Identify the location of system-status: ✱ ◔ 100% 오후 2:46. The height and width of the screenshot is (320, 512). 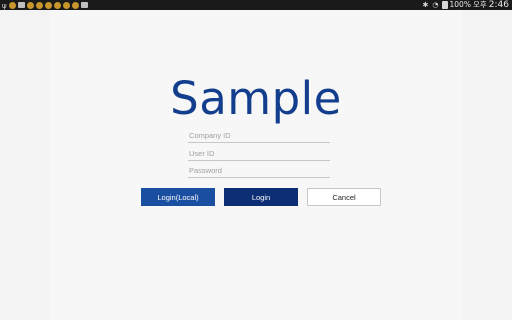
(464, 5).